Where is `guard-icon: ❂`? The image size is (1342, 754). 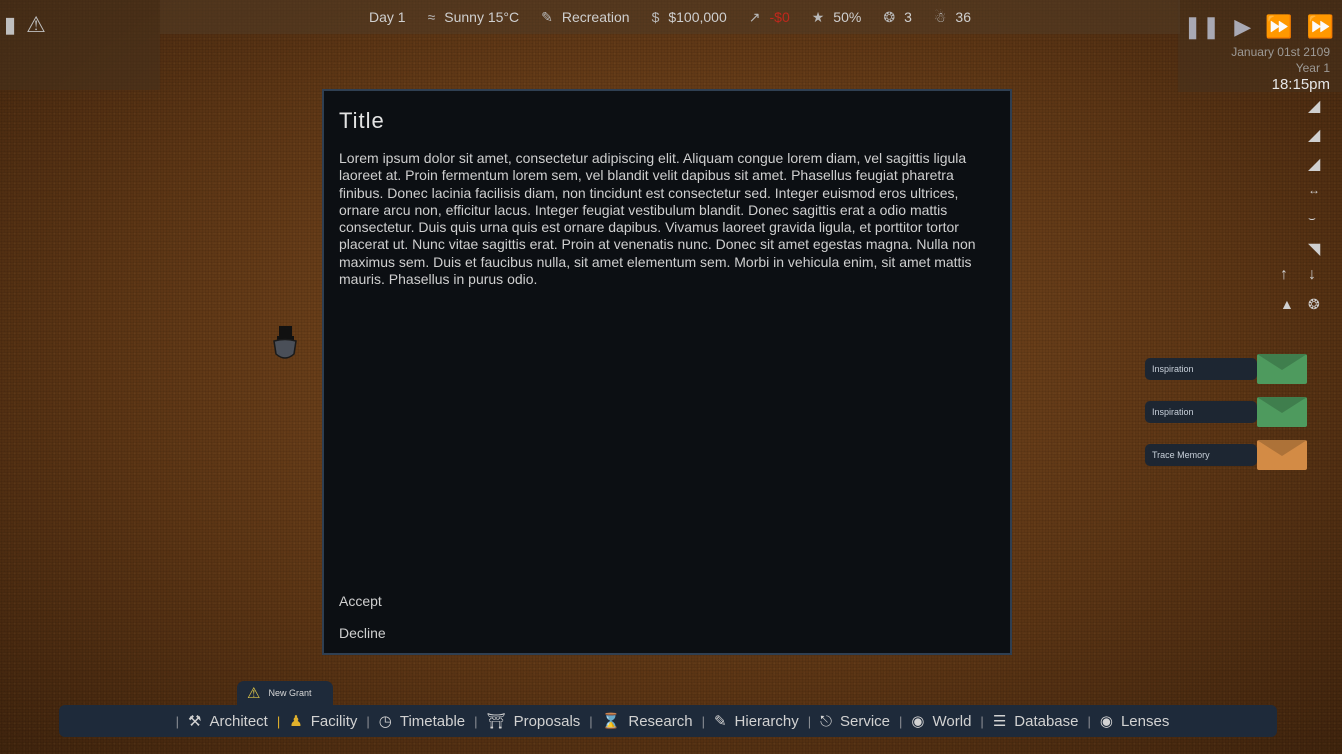 guard-icon: ❂ is located at coordinates (889, 16).